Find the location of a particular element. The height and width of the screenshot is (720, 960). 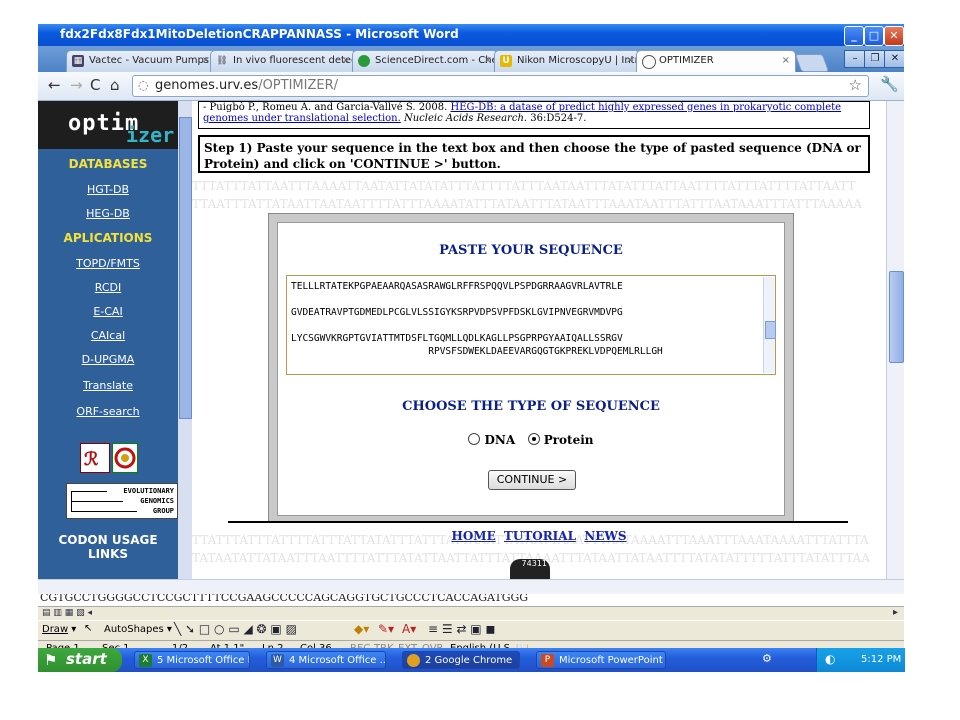

page-horizontal-scrollbar is located at coordinates (471, 587).